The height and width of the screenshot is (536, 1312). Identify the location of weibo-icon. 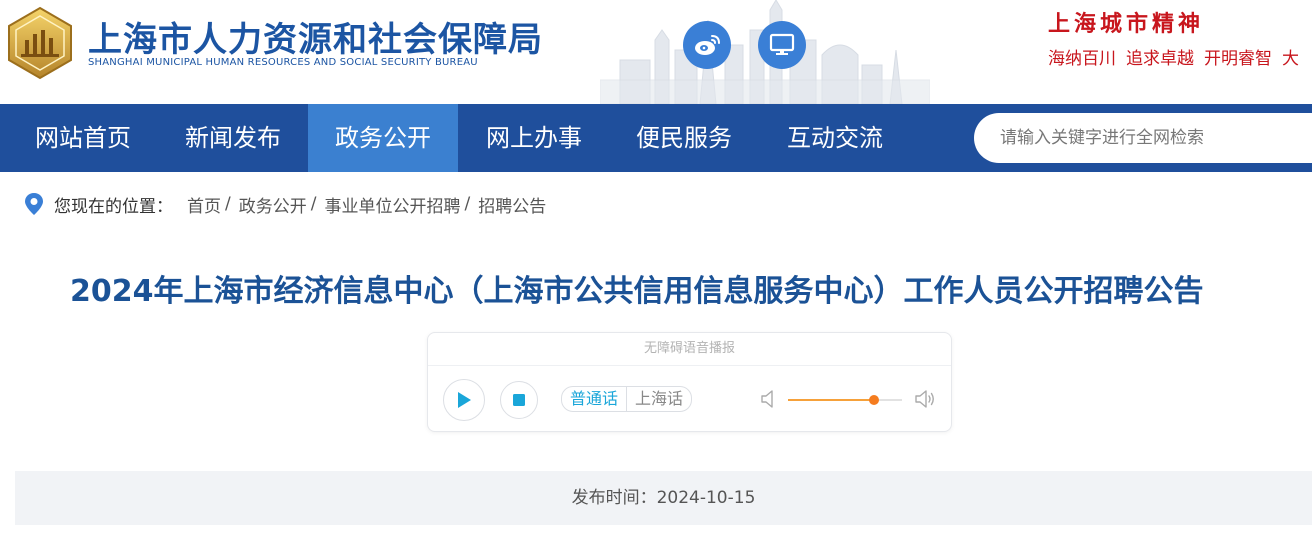
(707, 45).